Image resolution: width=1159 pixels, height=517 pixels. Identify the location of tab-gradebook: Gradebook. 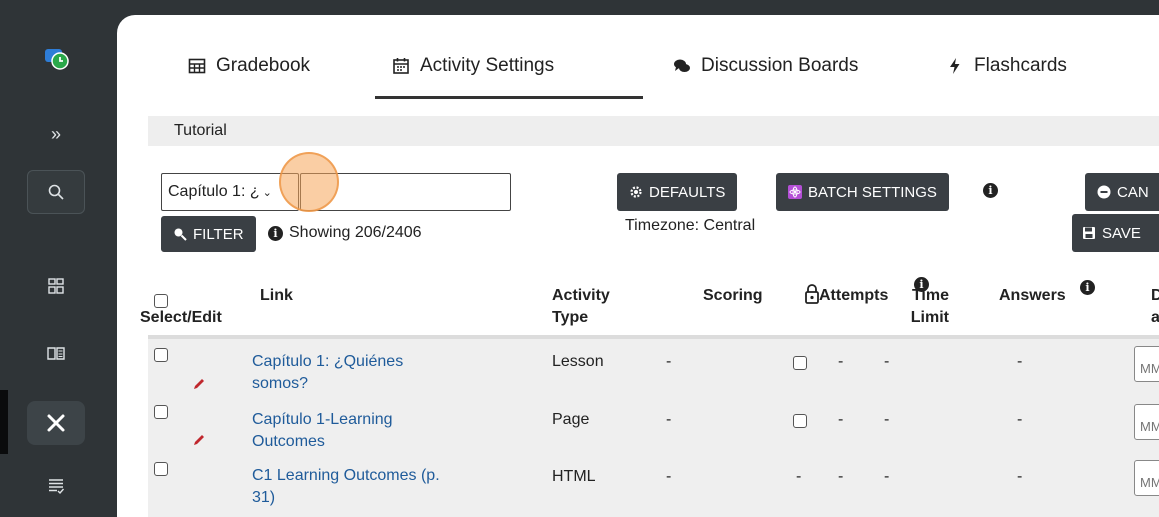
(249, 66).